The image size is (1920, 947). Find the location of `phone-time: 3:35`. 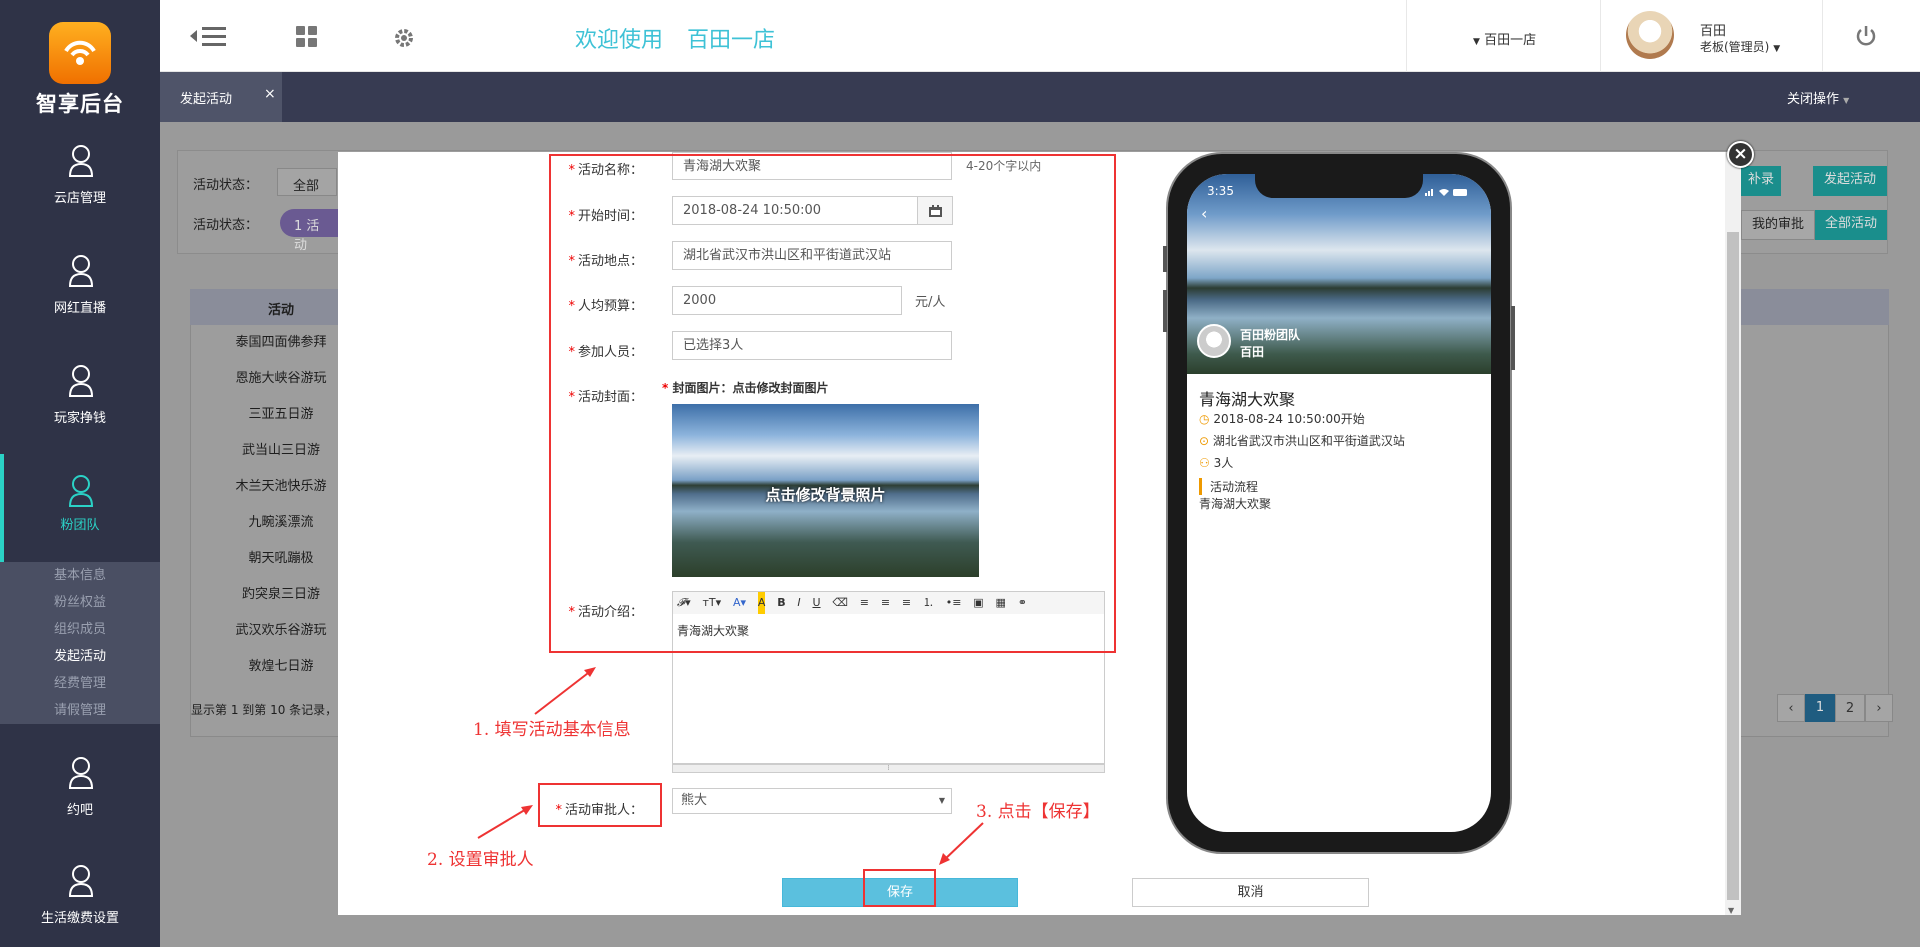

phone-time: 3:35 is located at coordinates (1220, 191).